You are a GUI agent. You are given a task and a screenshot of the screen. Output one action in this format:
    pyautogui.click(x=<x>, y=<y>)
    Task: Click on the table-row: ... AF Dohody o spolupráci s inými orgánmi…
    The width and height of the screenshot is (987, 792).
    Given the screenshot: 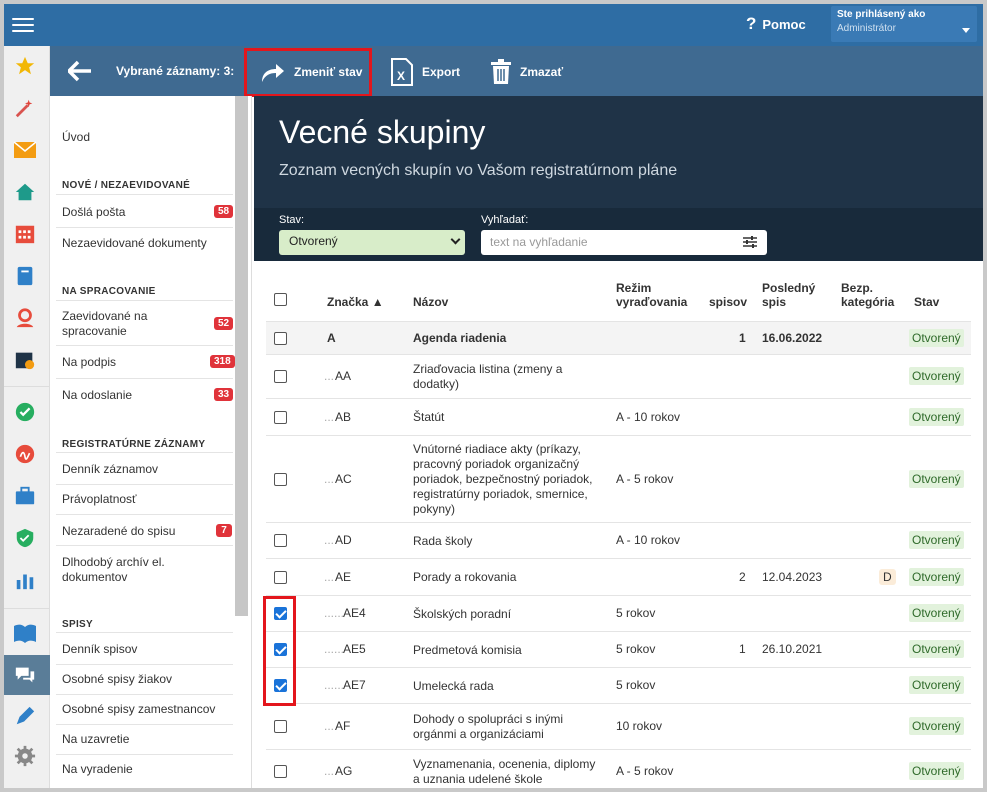 What is the action you would take?
    pyautogui.click(x=618, y=726)
    